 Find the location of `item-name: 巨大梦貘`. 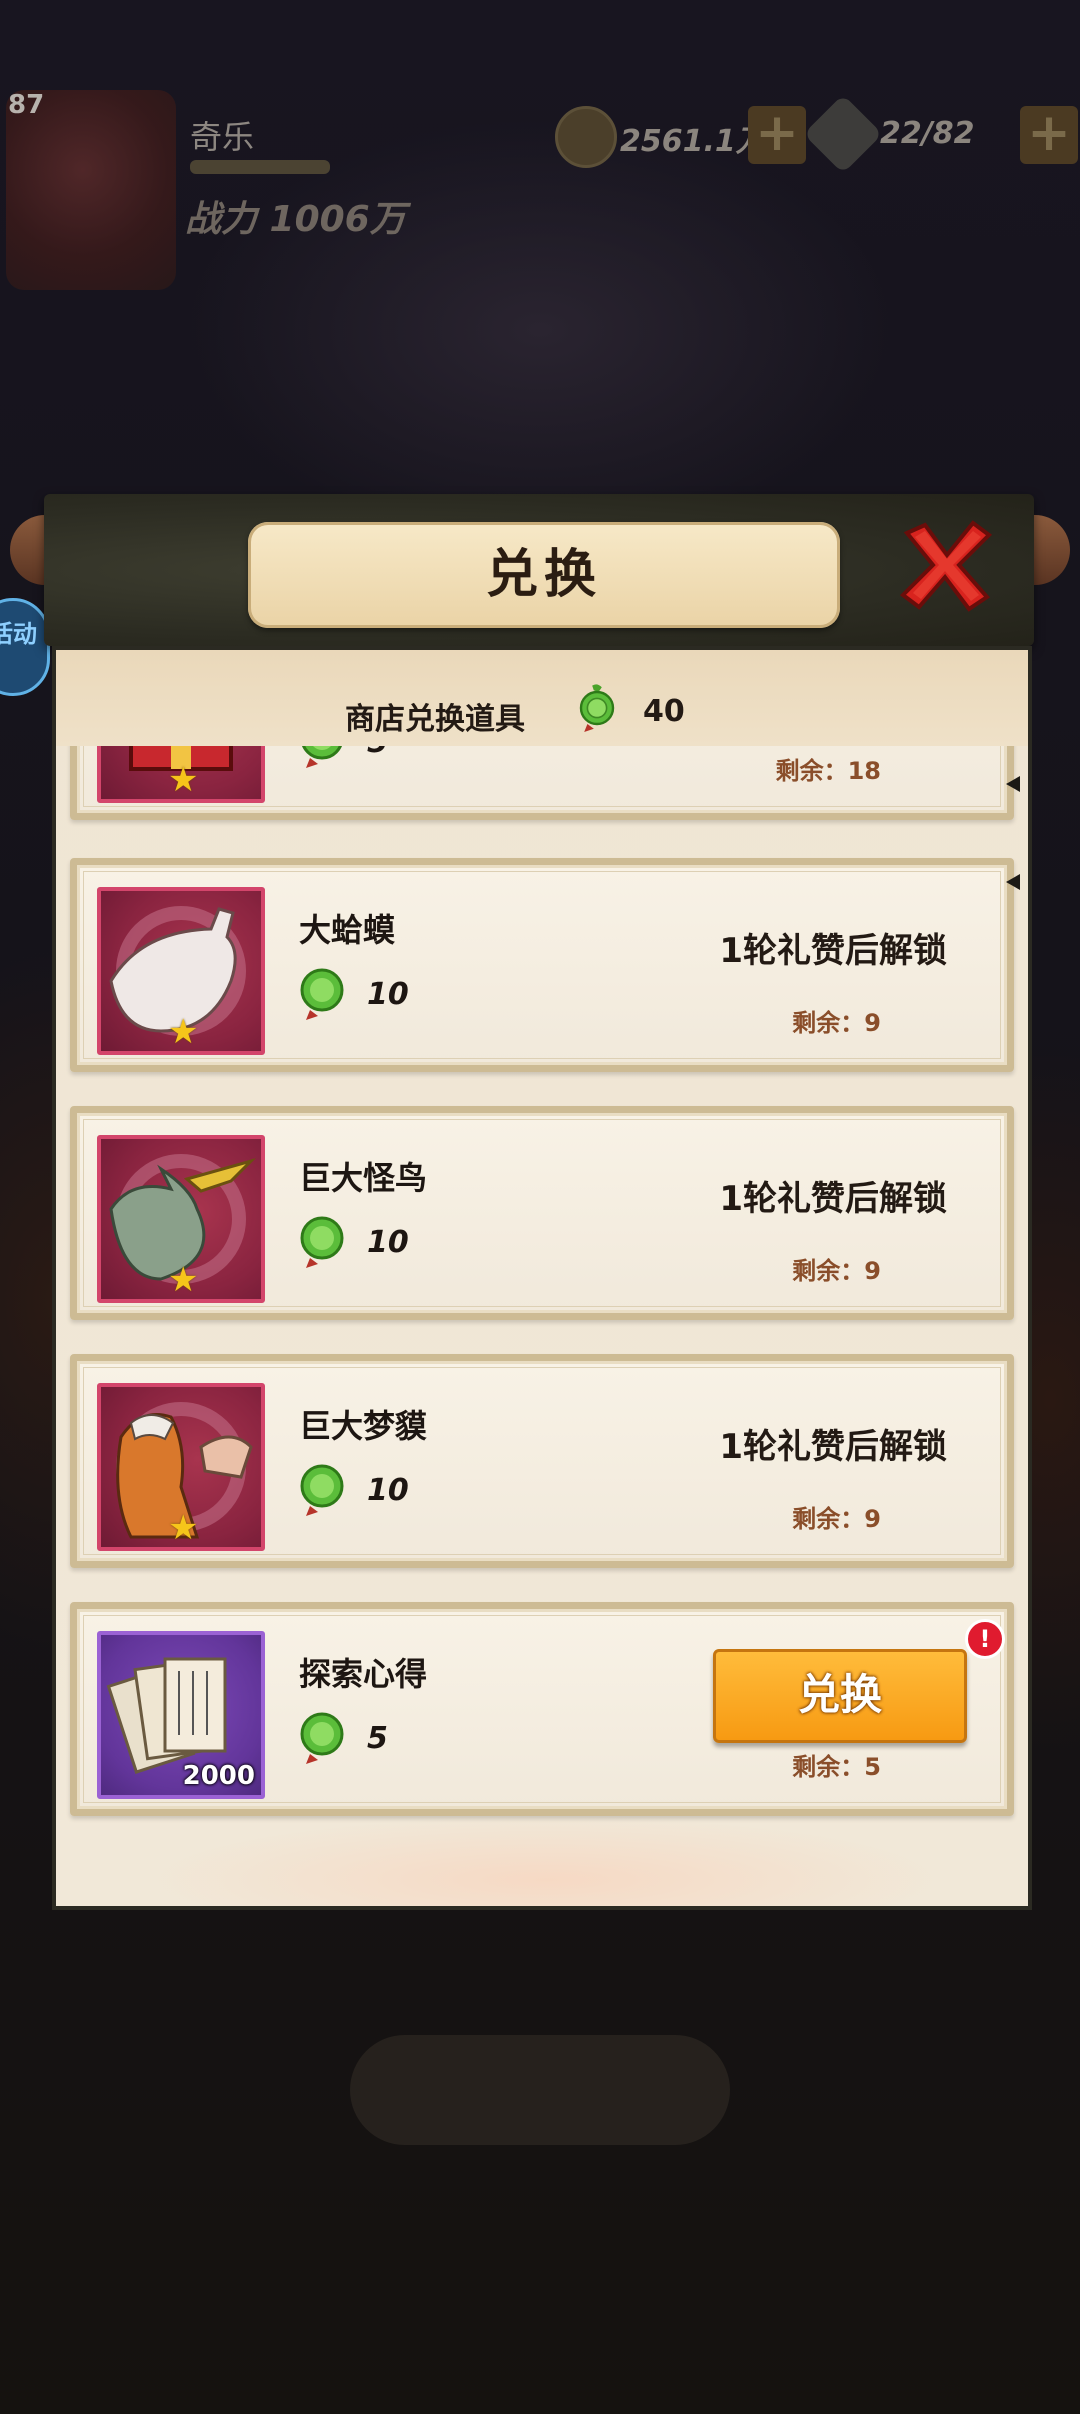

item-name: 巨大梦貘 is located at coordinates (363, 1426).